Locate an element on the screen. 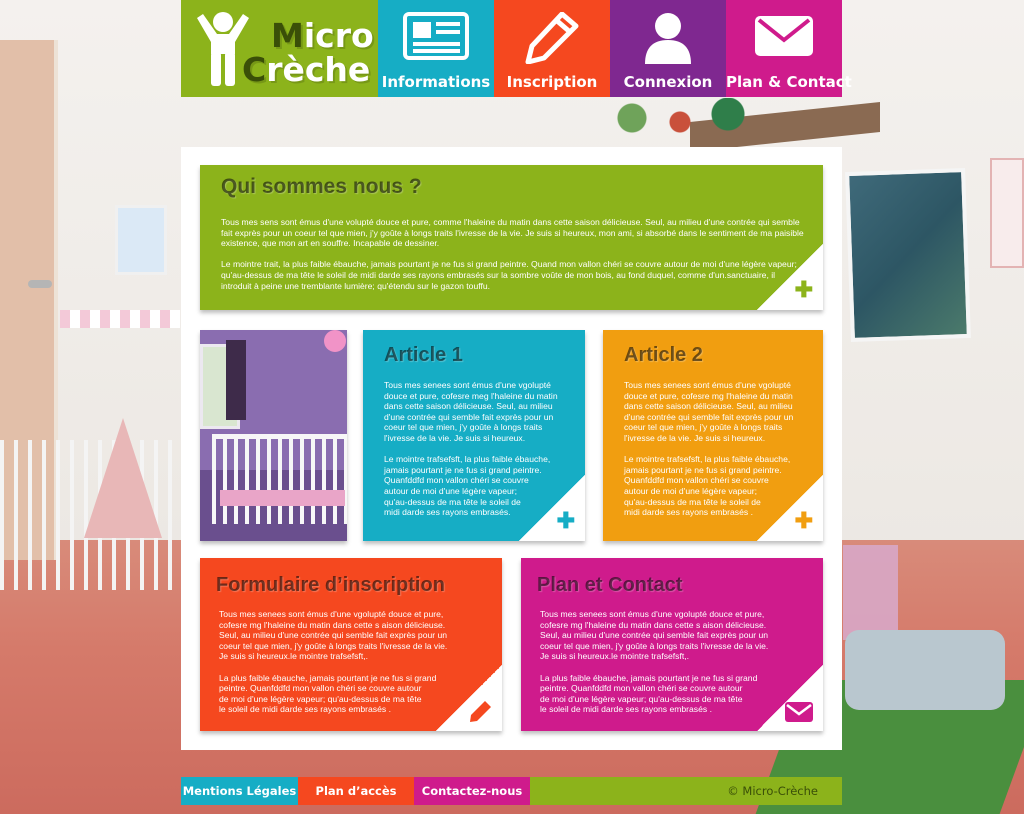 The height and width of the screenshot is (814, 1024). nav-informations: Informations is located at coordinates (436, 48).